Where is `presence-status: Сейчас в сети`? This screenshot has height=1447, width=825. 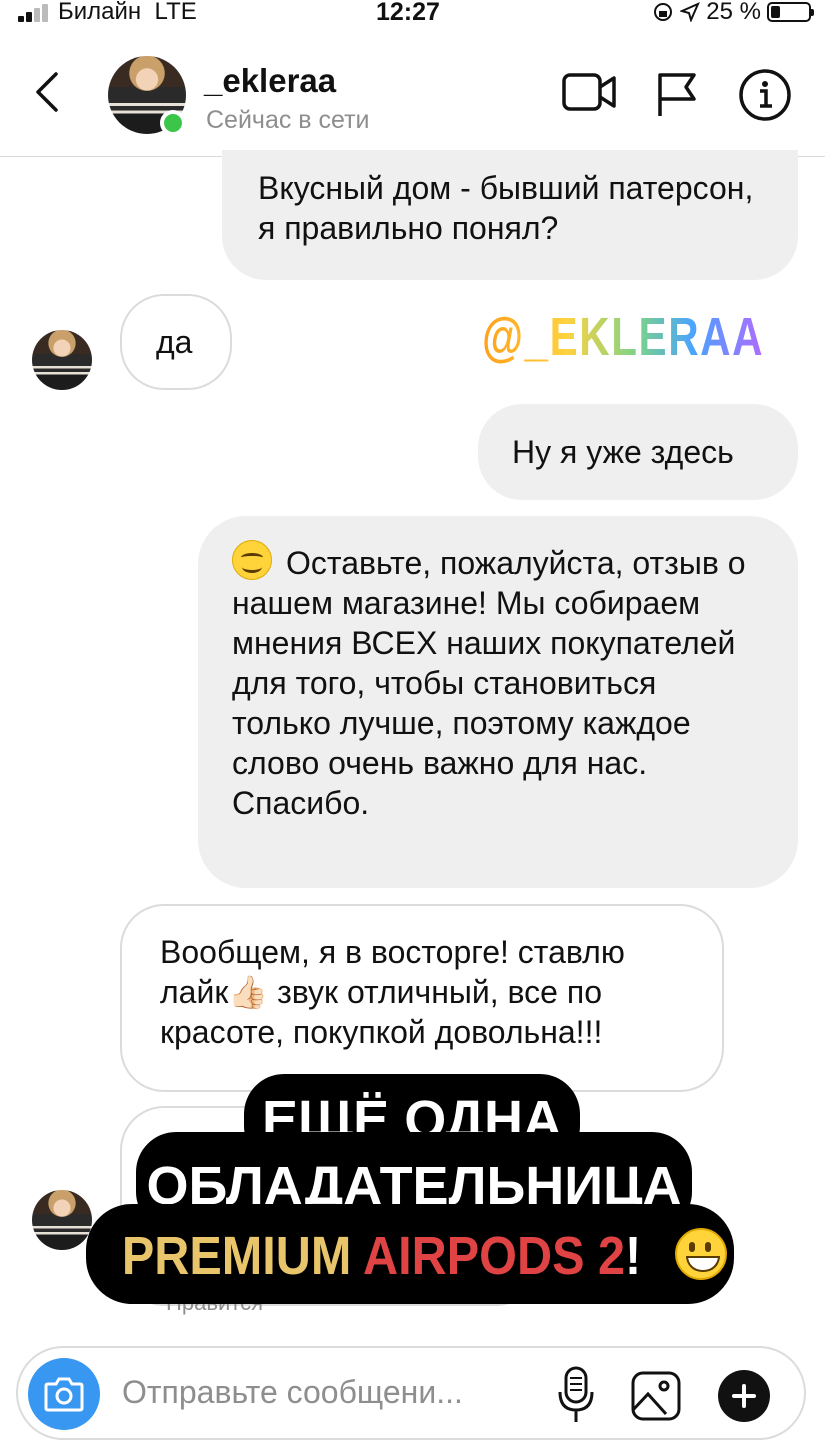
presence-status: Сейчас в сети is located at coordinates (288, 120).